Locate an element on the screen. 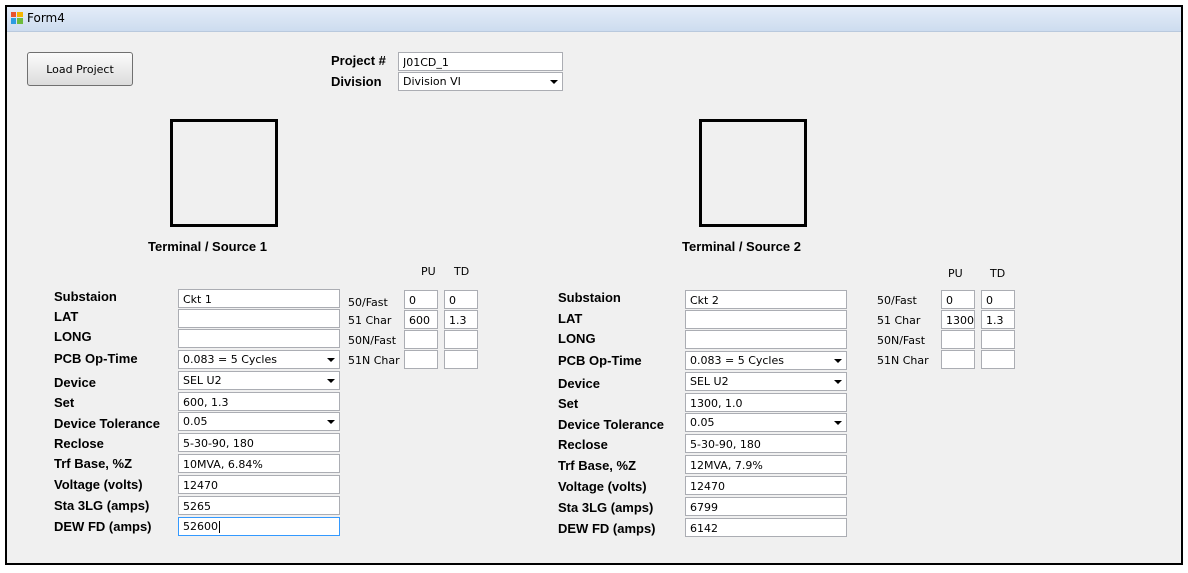  t2-td-header: TD is located at coordinates (998, 273).